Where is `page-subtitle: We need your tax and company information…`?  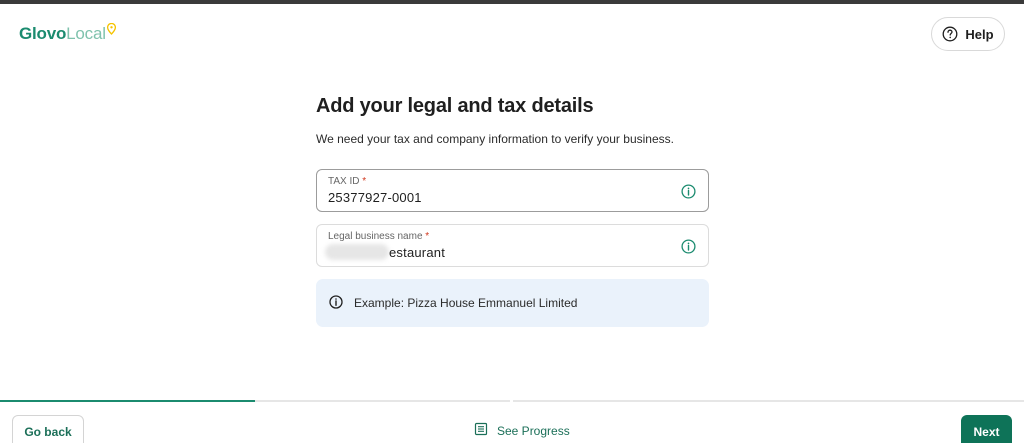
page-subtitle: We need your tax and company information… is located at coordinates (495, 139).